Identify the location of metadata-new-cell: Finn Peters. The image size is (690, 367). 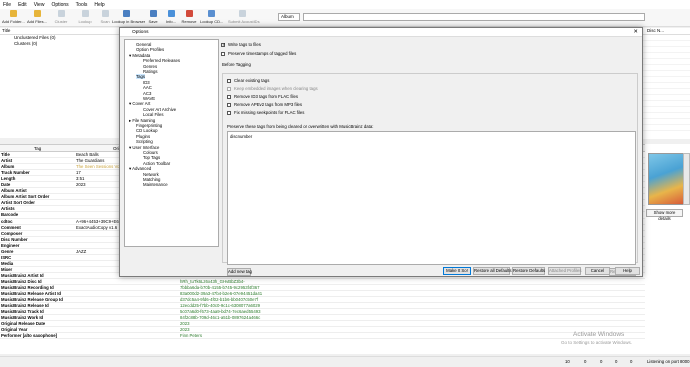
(191, 336).